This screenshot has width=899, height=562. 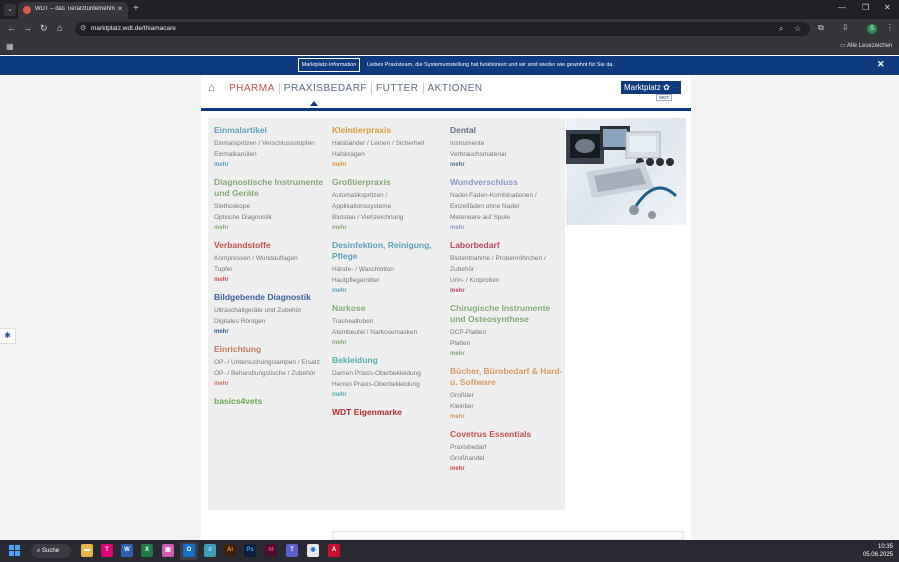 What do you see at coordinates (8, 336) in the screenshot?
I see `accessibility-widget-icon: ✱` at bounding box center [8, 336].